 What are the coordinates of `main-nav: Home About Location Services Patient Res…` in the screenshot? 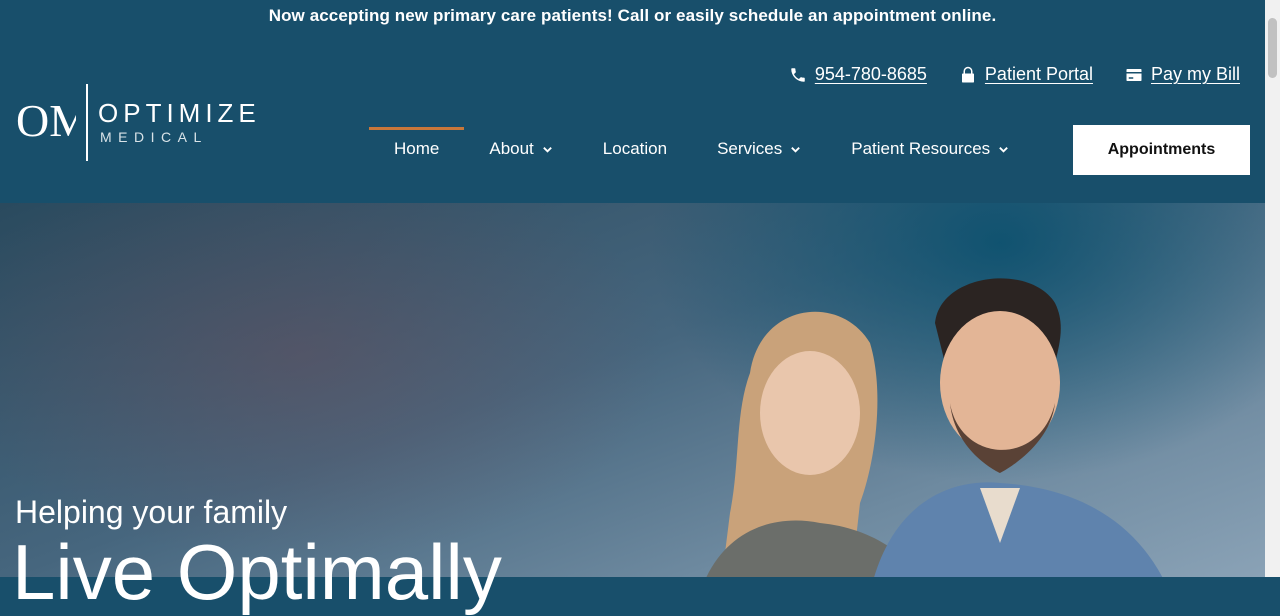 It's located at (701, 149).